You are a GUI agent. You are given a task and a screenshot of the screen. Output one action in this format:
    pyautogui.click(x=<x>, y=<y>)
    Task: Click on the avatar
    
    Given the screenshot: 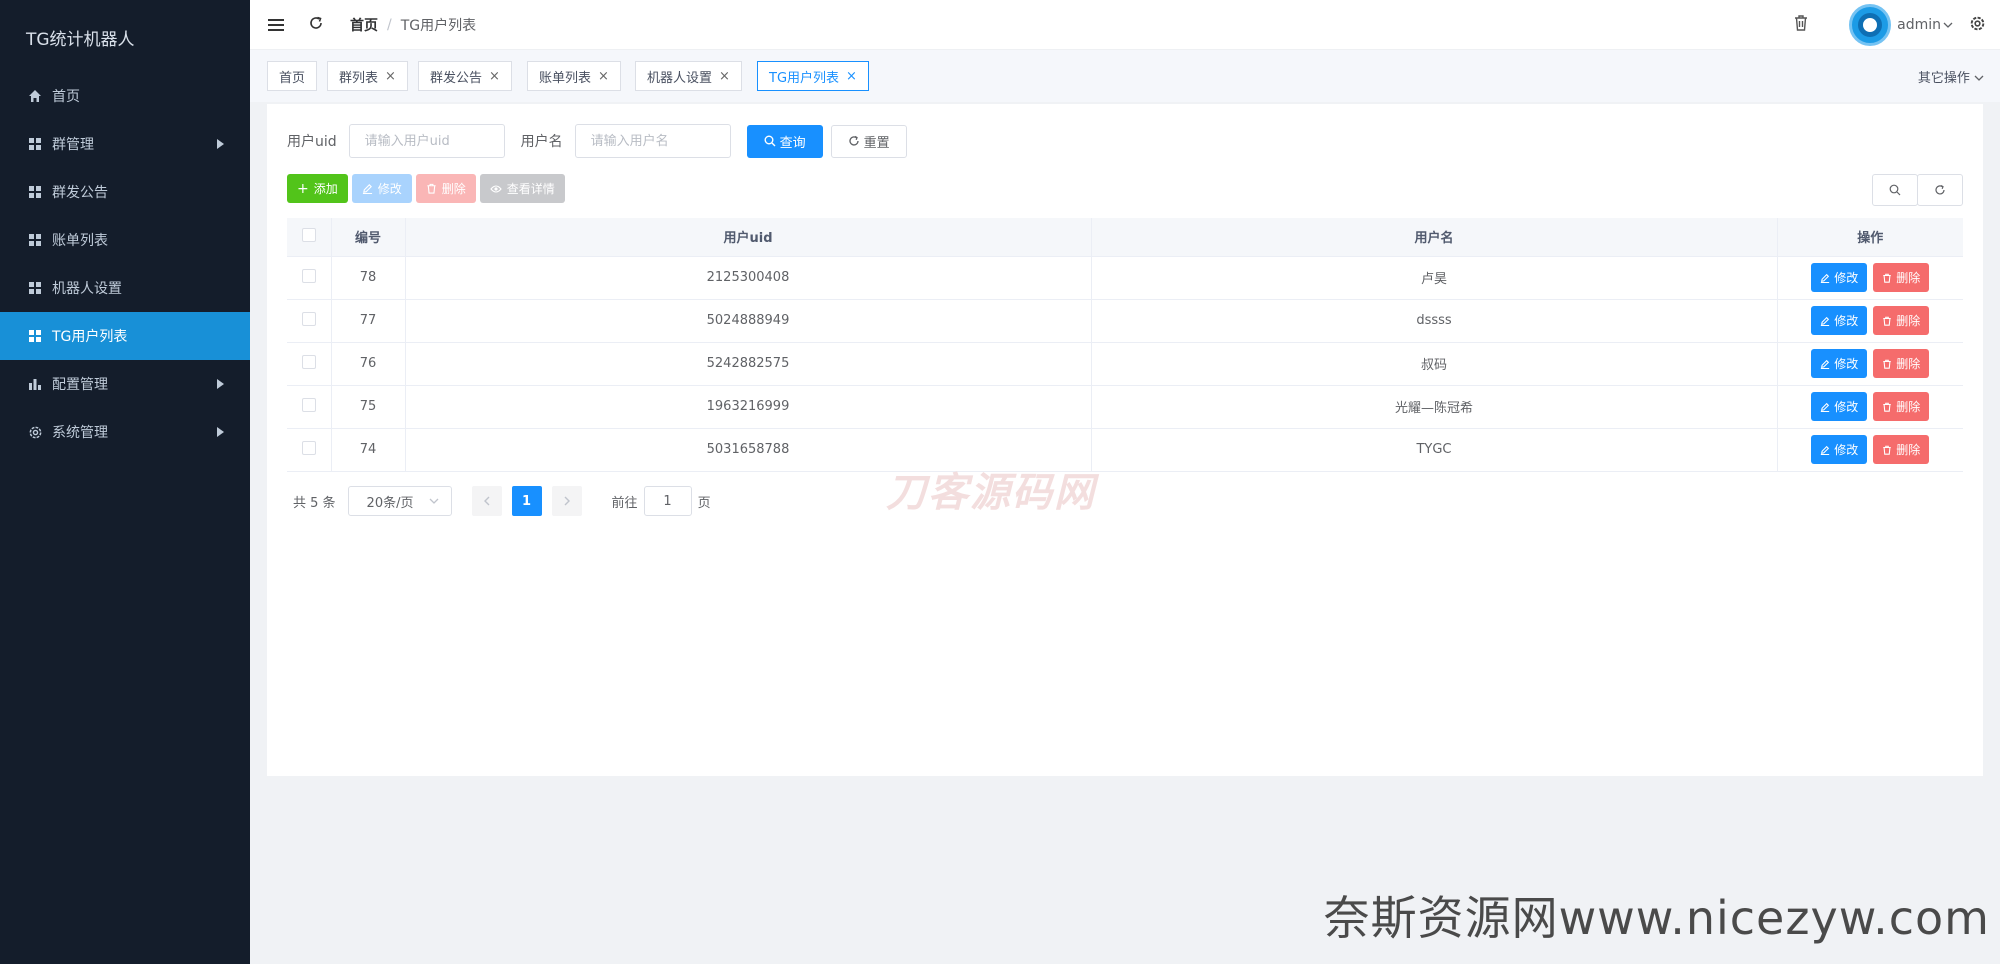 What is the action you would take?
    pyautogui.click(x=1870, y=25)
    